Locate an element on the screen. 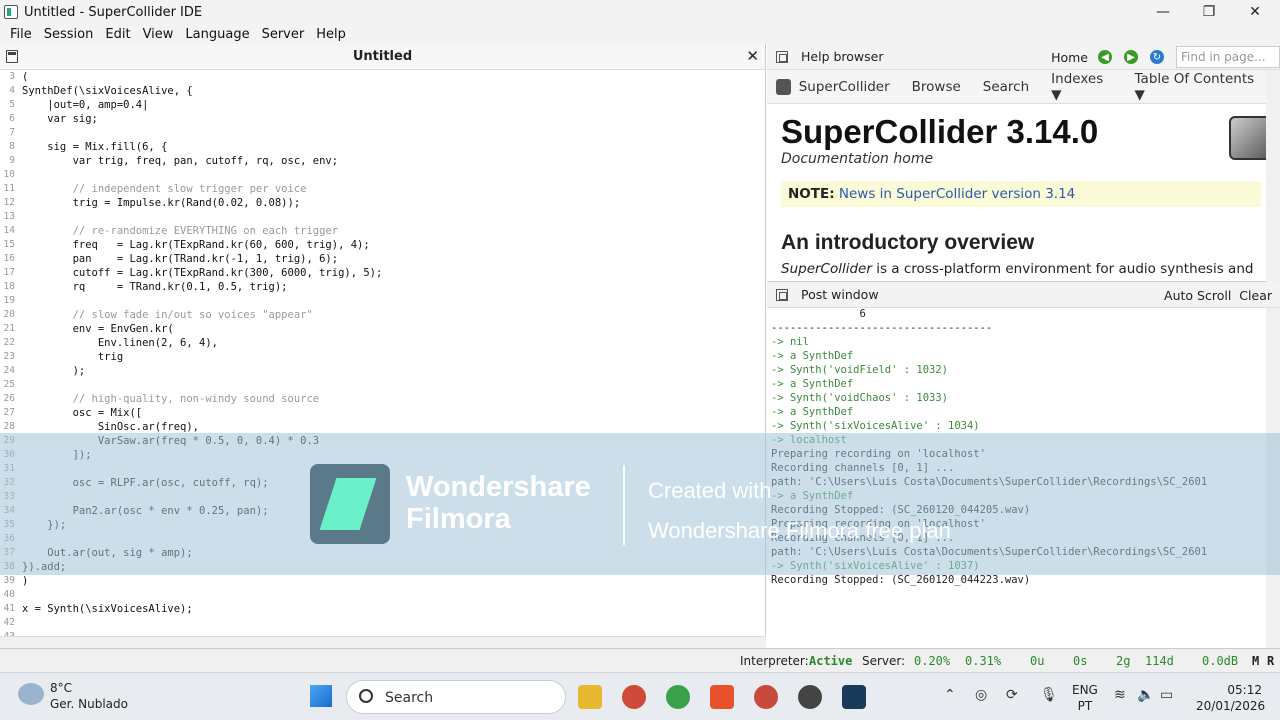 The image size is (1280, 720). battery-icon: ▭ is located at coordinates (1166, 695).